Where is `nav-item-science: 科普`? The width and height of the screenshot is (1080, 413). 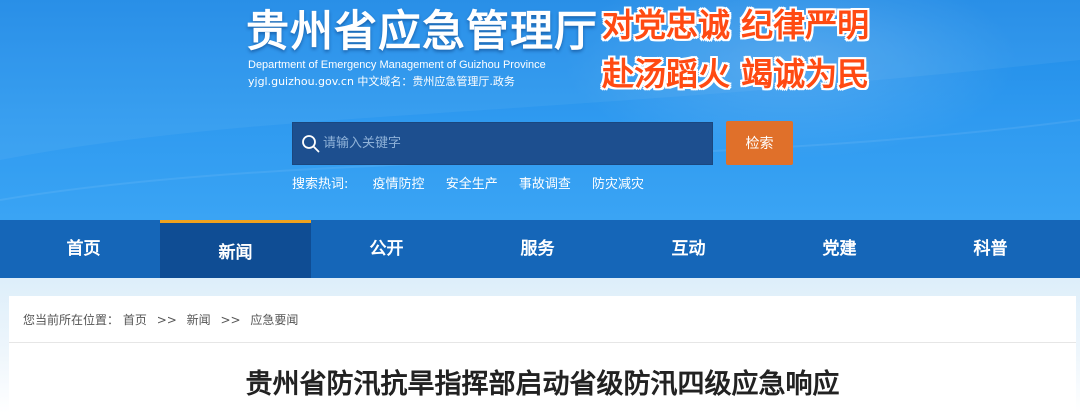 nav-item-science: 科普 is located at coordinates (990, 249).